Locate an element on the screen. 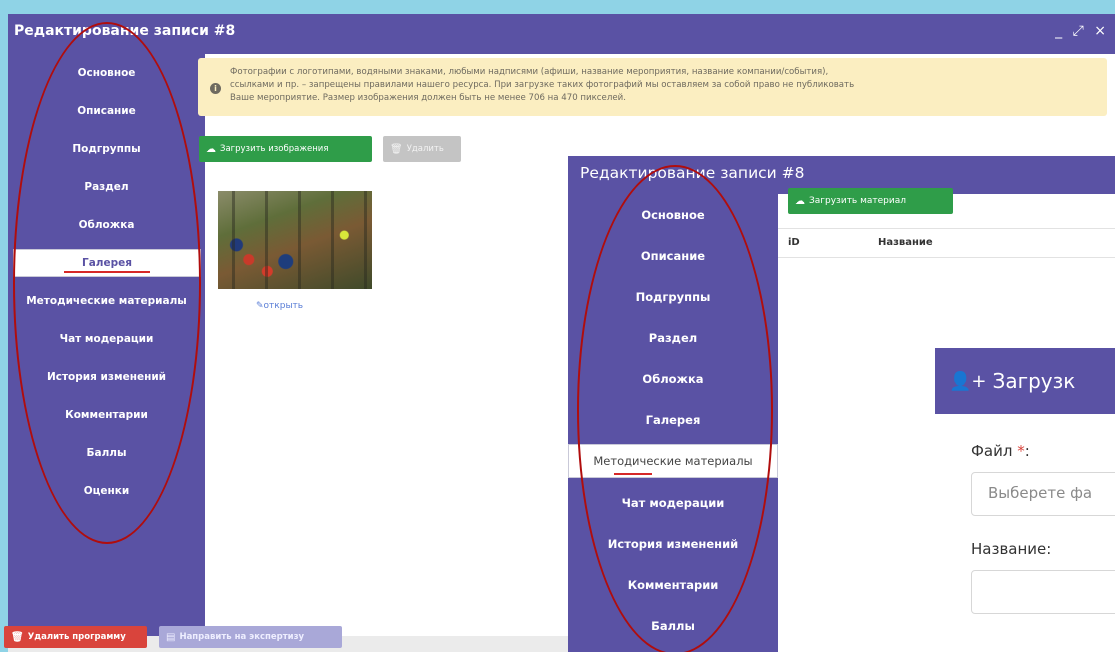 The height and width of the screenshot is (652, 1115). front-window-title: Редактирование записи #8 is located at coordinates (692, 173).